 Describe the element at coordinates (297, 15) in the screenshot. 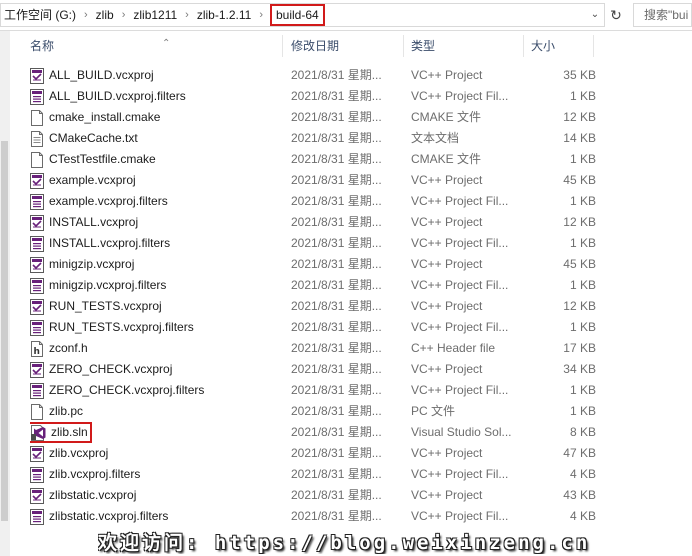

I see `breadcrumb-current-folder: build-64` at that location.